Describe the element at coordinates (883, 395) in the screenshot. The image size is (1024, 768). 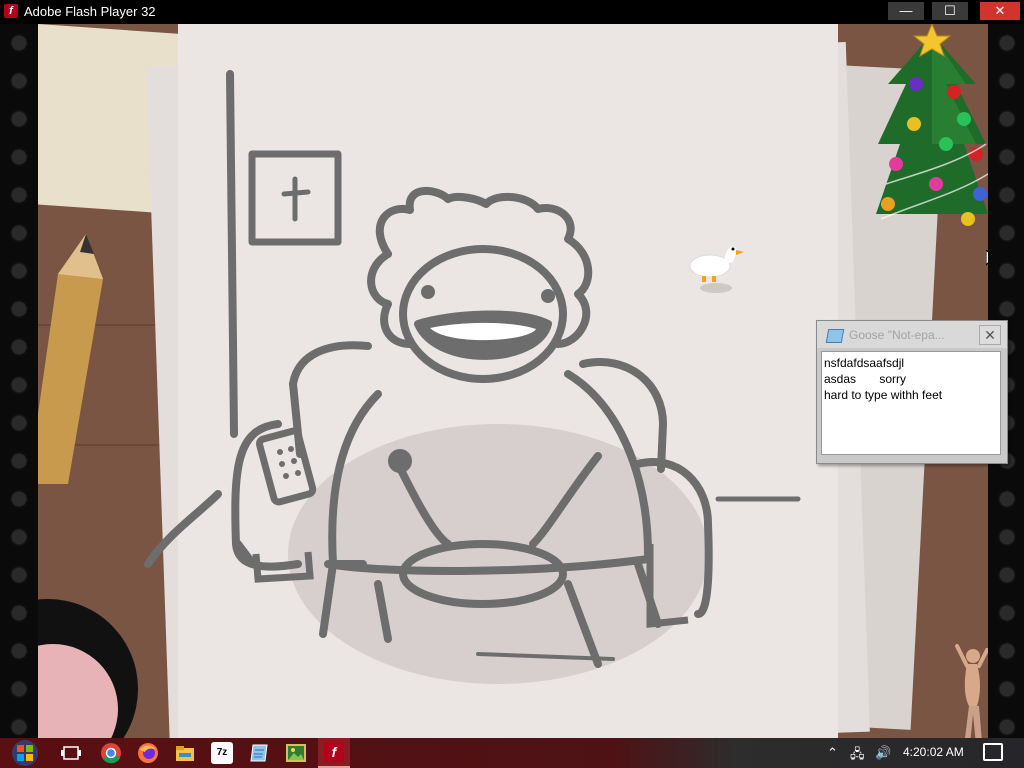
I see `note-line: hard to type withh feet` at that location.